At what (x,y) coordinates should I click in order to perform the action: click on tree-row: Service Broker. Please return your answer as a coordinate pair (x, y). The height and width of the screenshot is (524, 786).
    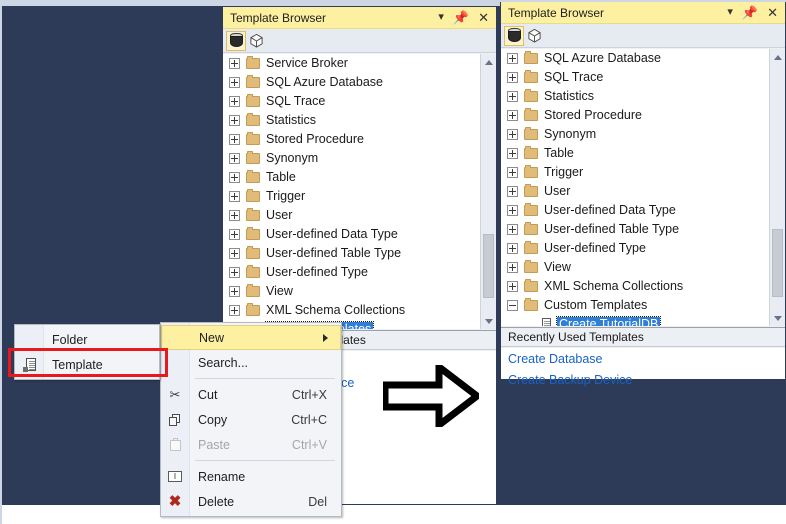
    Looking at the image, I should click on (359, 63).